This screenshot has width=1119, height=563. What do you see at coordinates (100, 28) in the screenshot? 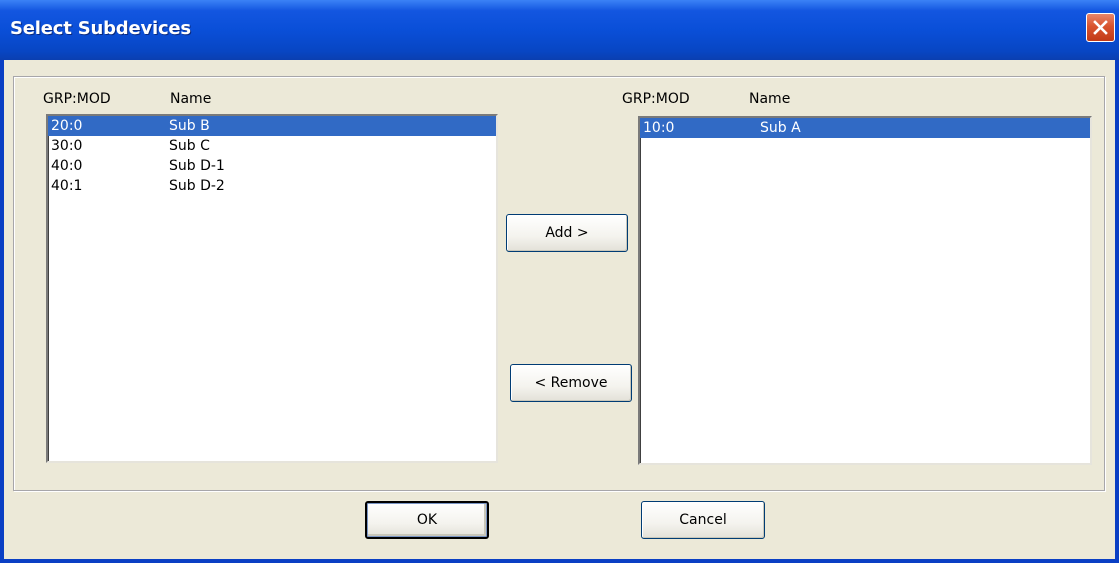
I see `window-title: Select Subdevices` at bounding box center [100, 28].